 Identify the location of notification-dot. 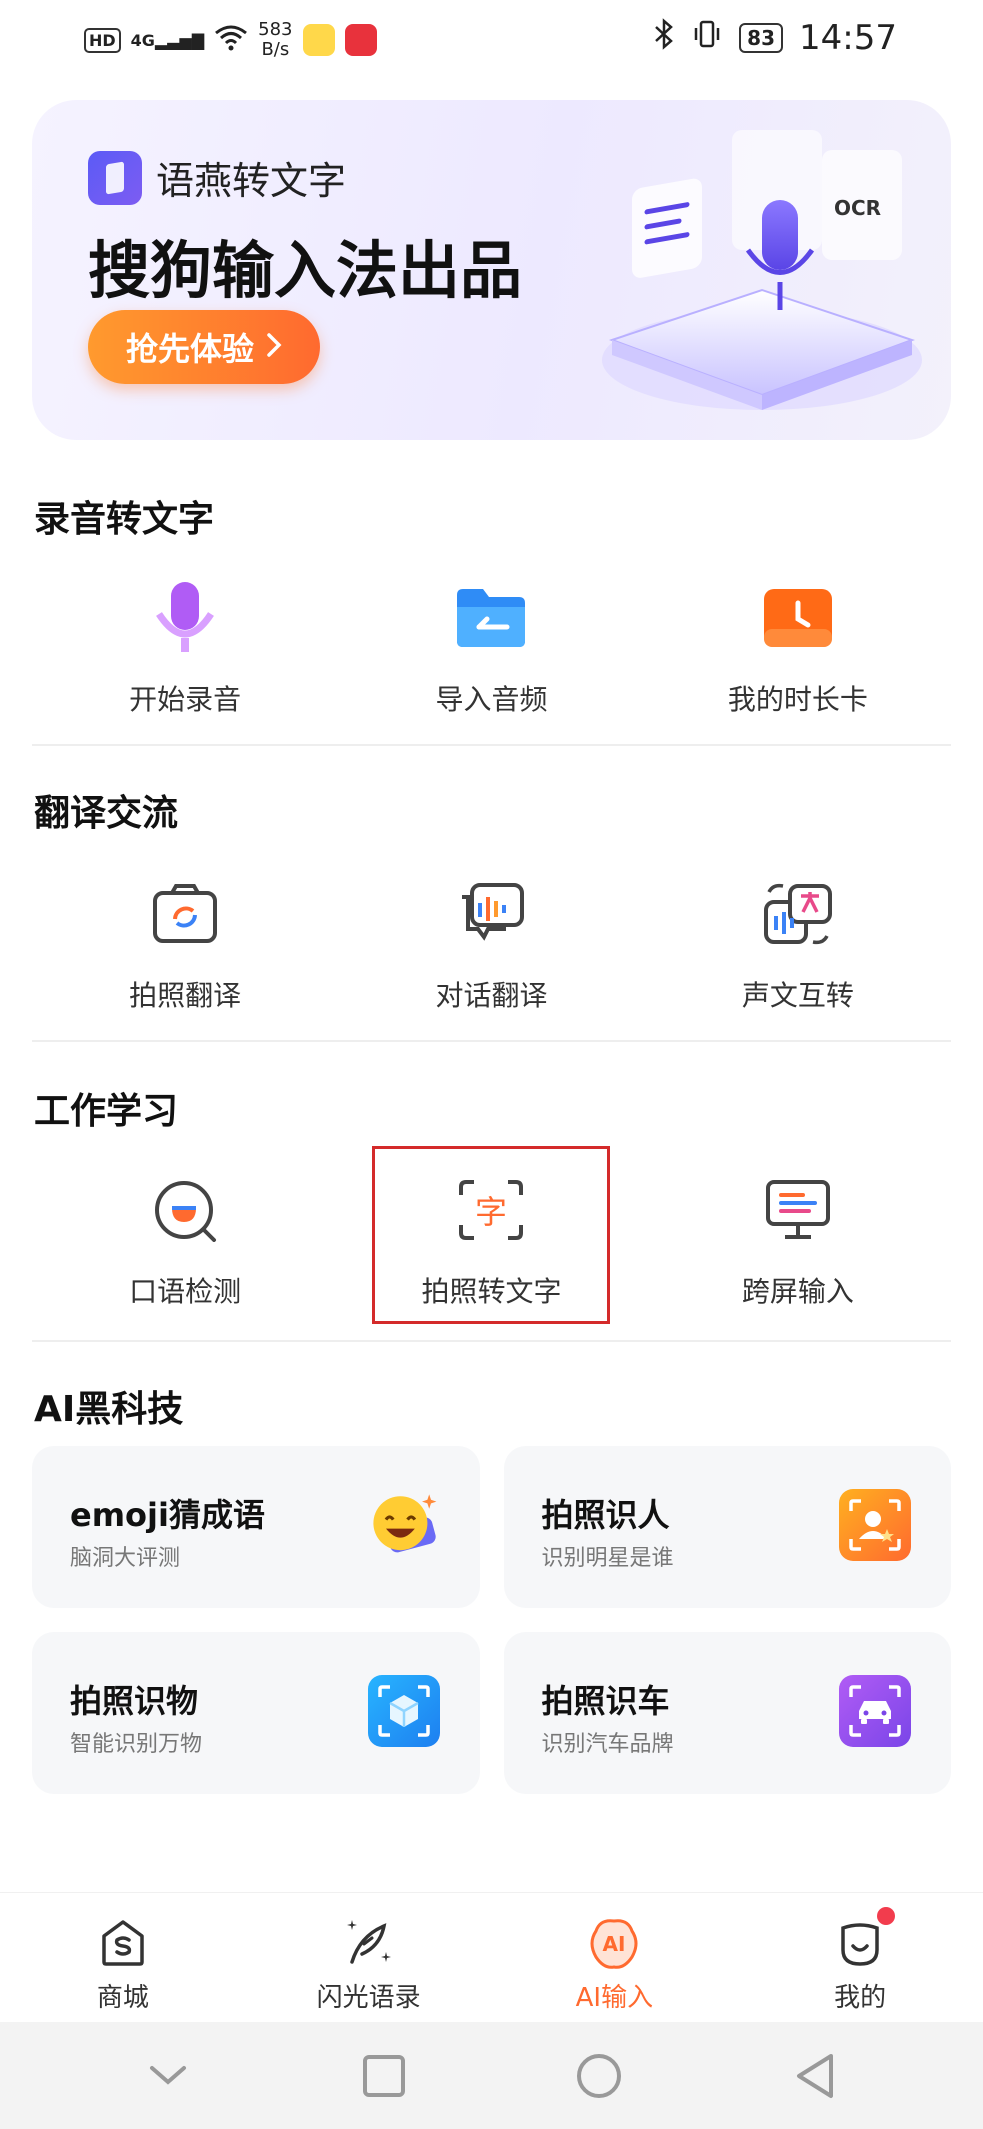
(886, 1916).